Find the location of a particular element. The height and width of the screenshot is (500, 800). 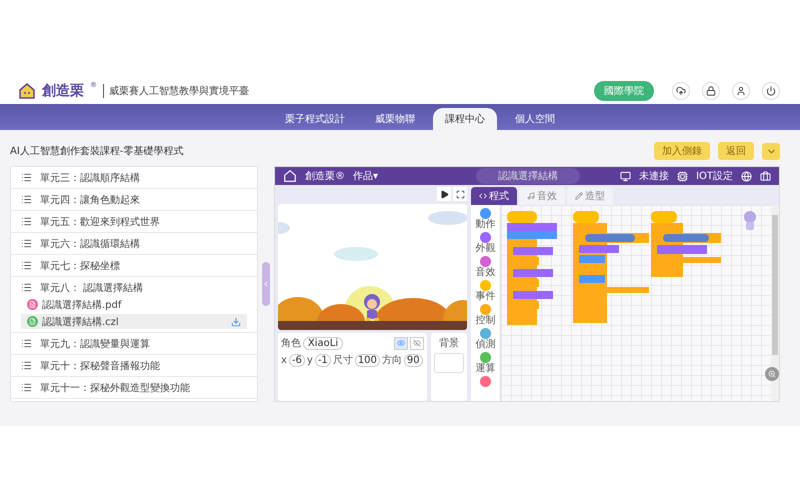

mascot-icon is located at coordinates (750, 221).